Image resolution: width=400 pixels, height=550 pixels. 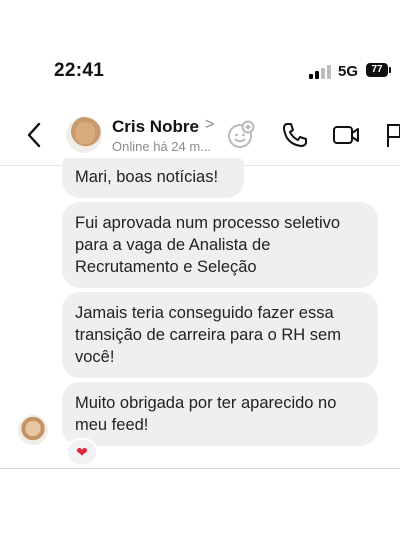 What do you see at coordinates (79, 70) in the screenshot?
I see `status-time: 22:41` at bounding box center [79, 70].